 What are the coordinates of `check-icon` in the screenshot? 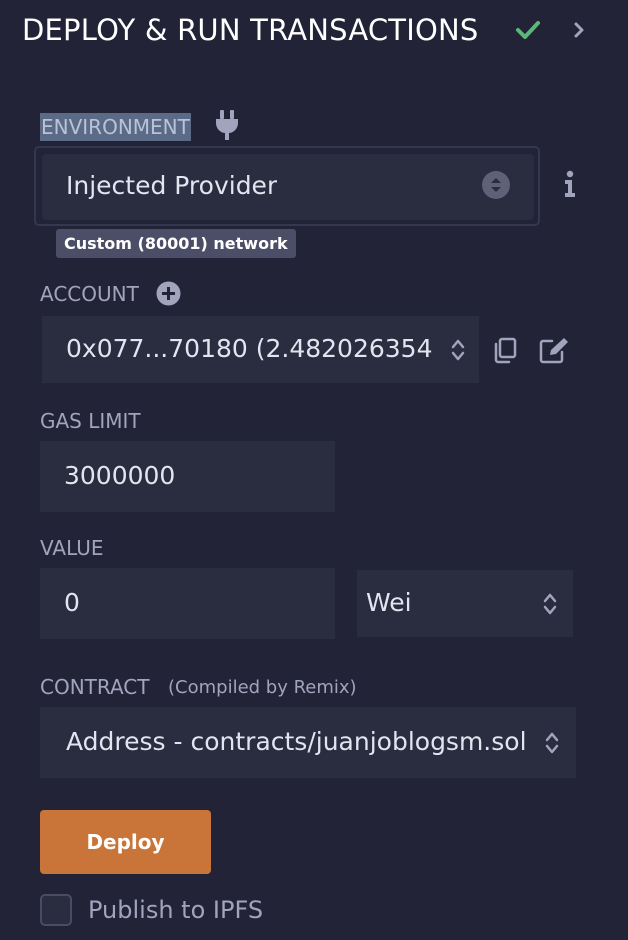 It's located at (528, 30).